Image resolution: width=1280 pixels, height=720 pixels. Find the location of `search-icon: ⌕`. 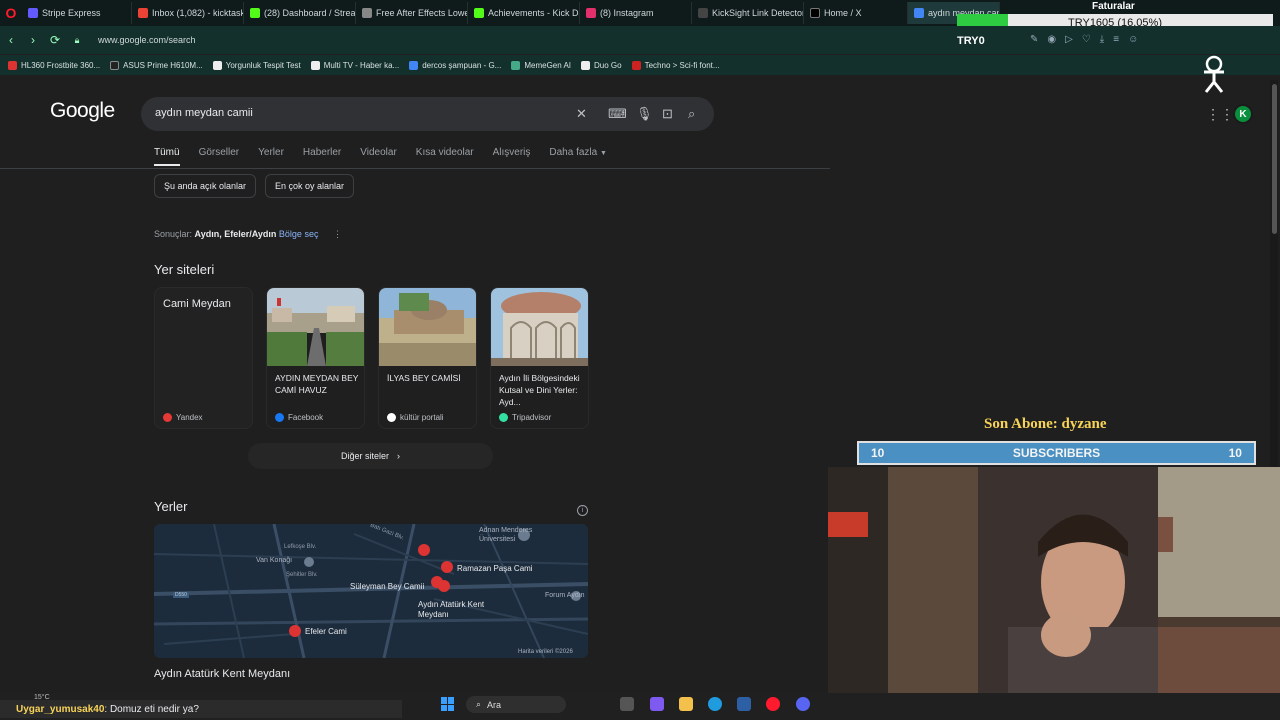

search-icon: ⌕ is located at coordinates (691, 114).